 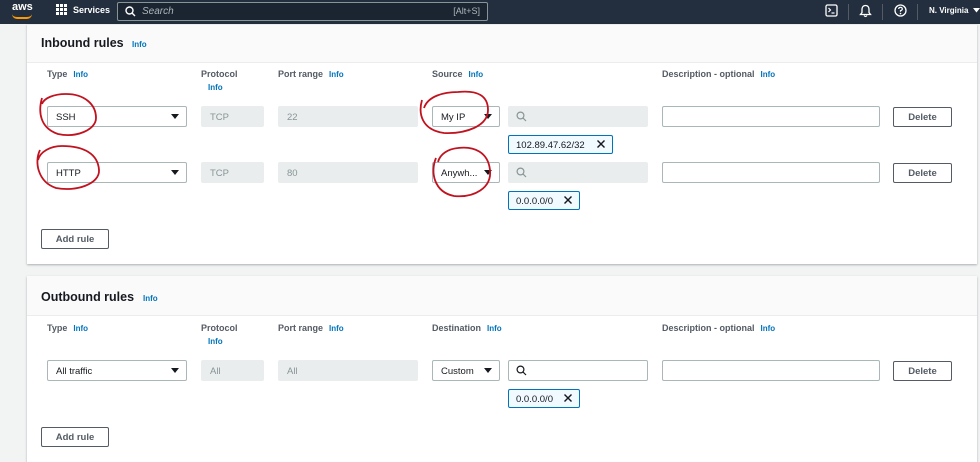 I want to click on port-range-field: 22, so click(x=348, y=116).